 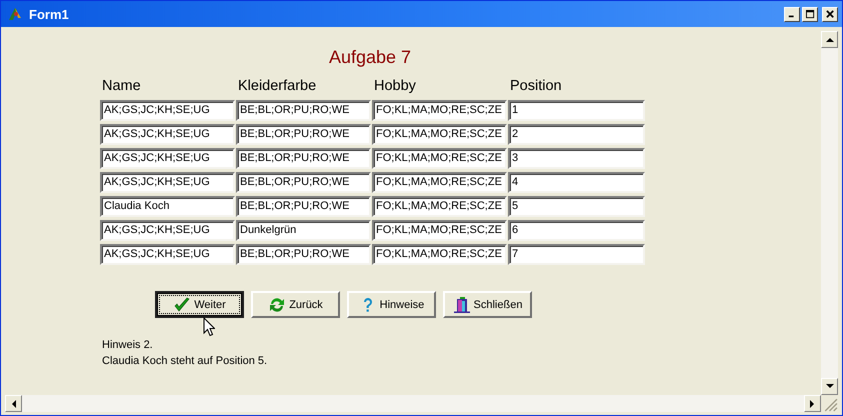 What do you see at coordinates (303, 230) in the screenshot?
I see `text-field: Dunkelgrün` at bounding box center [303, 230].